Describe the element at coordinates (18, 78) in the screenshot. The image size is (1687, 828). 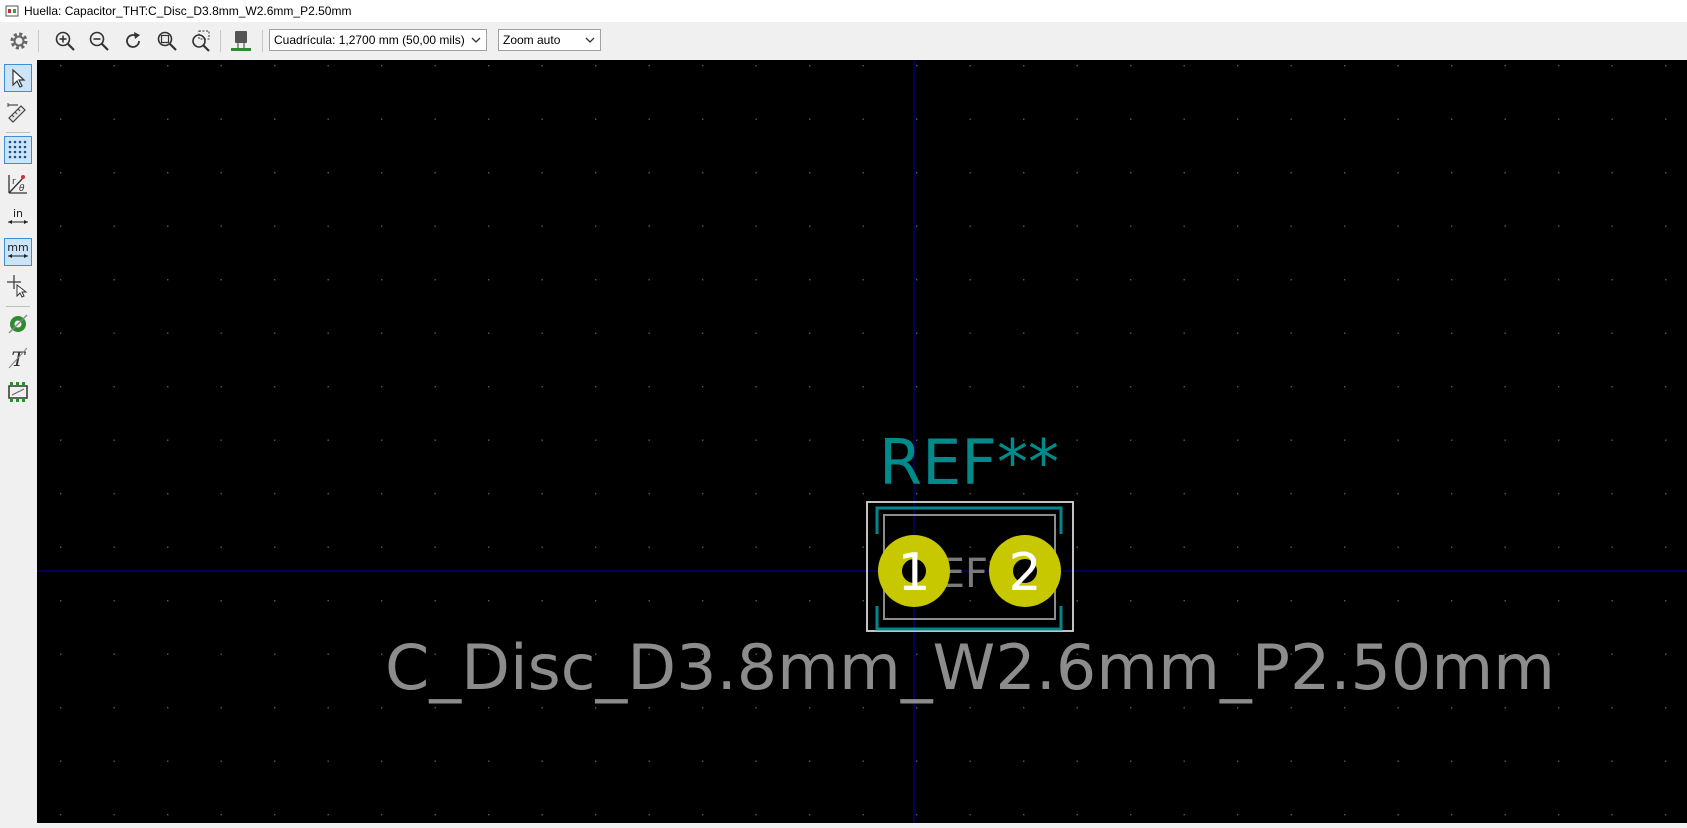
I see `select-icon` at that location.